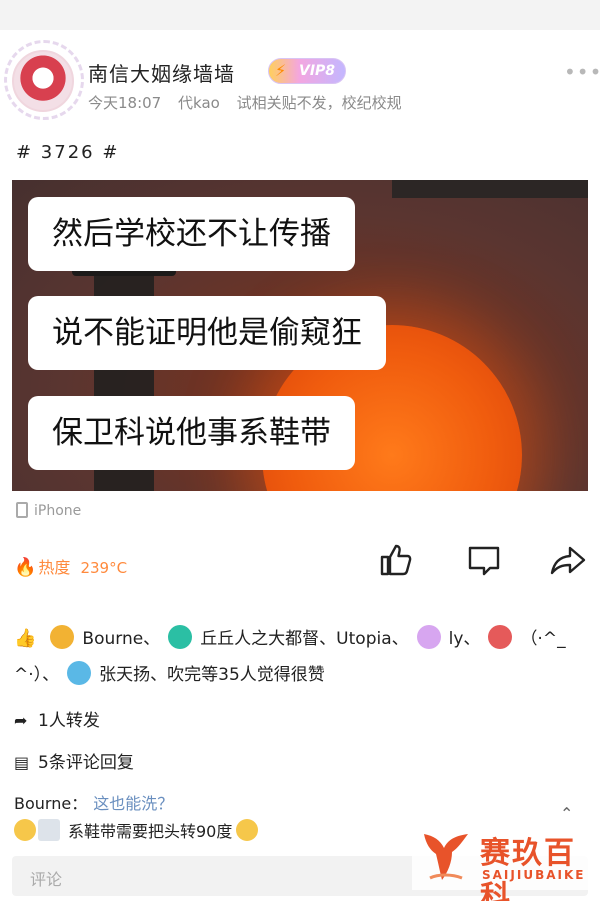  Describe the element at coordinates (446, 857) in the screenshot. I see `watermark-logo-icon` at that location.